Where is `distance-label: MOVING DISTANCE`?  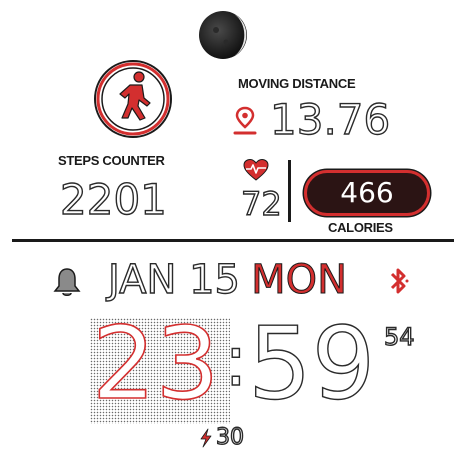 distance-label: MOVING DISTANCE is located at coordinates (297, 83).